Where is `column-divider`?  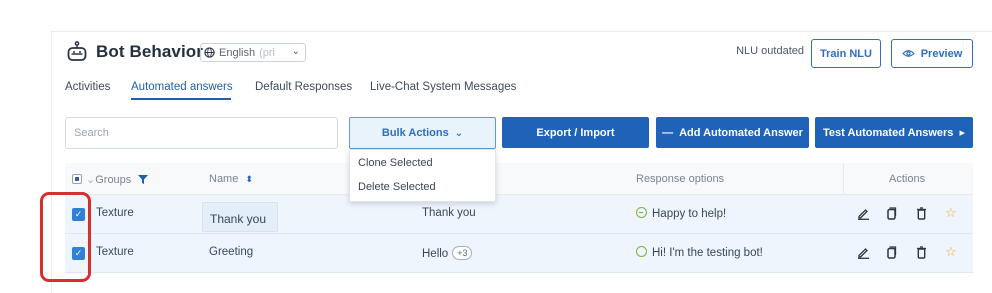 column-divider is located at coordinates (843, 179).